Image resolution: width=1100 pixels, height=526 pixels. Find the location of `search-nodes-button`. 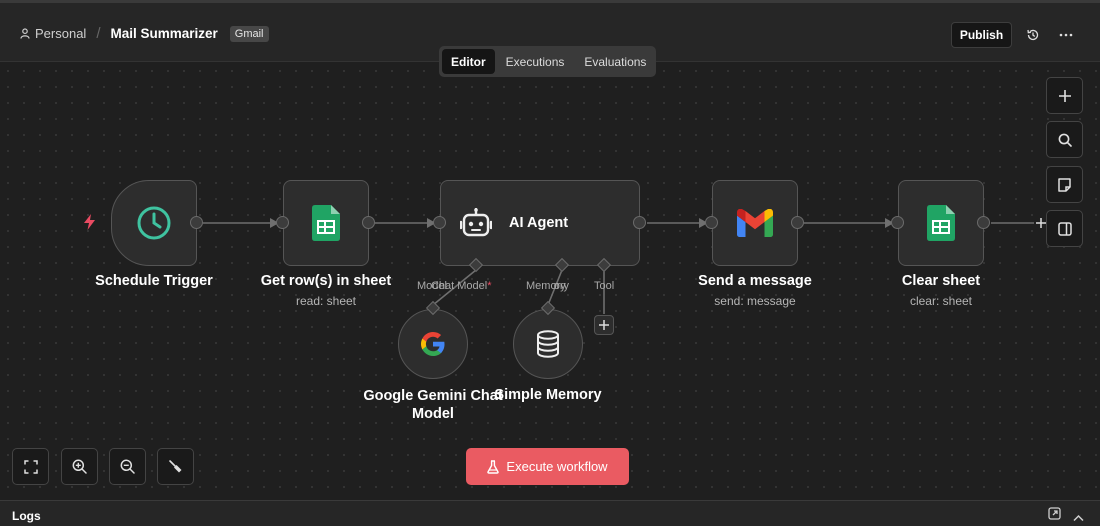

search-nodes-button is located at coordinates (1064, 139).